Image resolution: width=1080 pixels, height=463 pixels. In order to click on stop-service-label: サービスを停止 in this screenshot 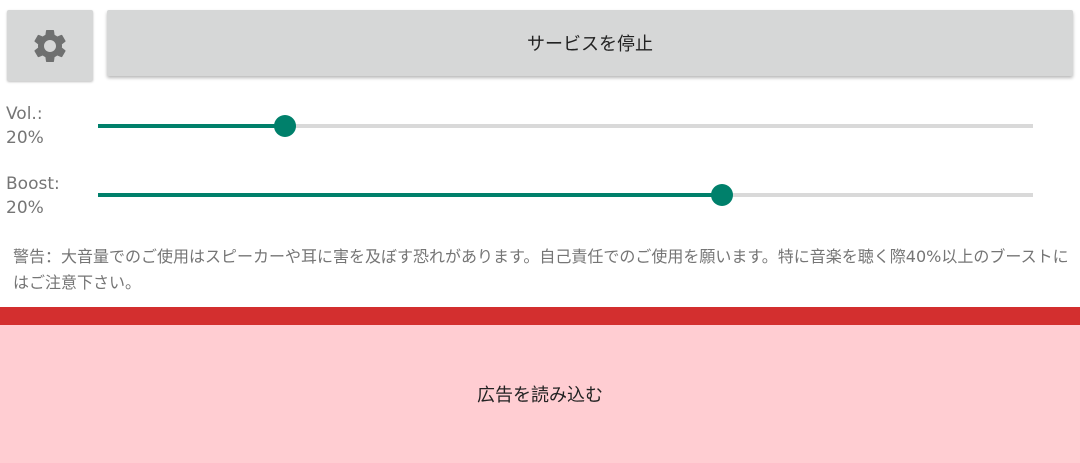, I will do `click(590, 44)`.